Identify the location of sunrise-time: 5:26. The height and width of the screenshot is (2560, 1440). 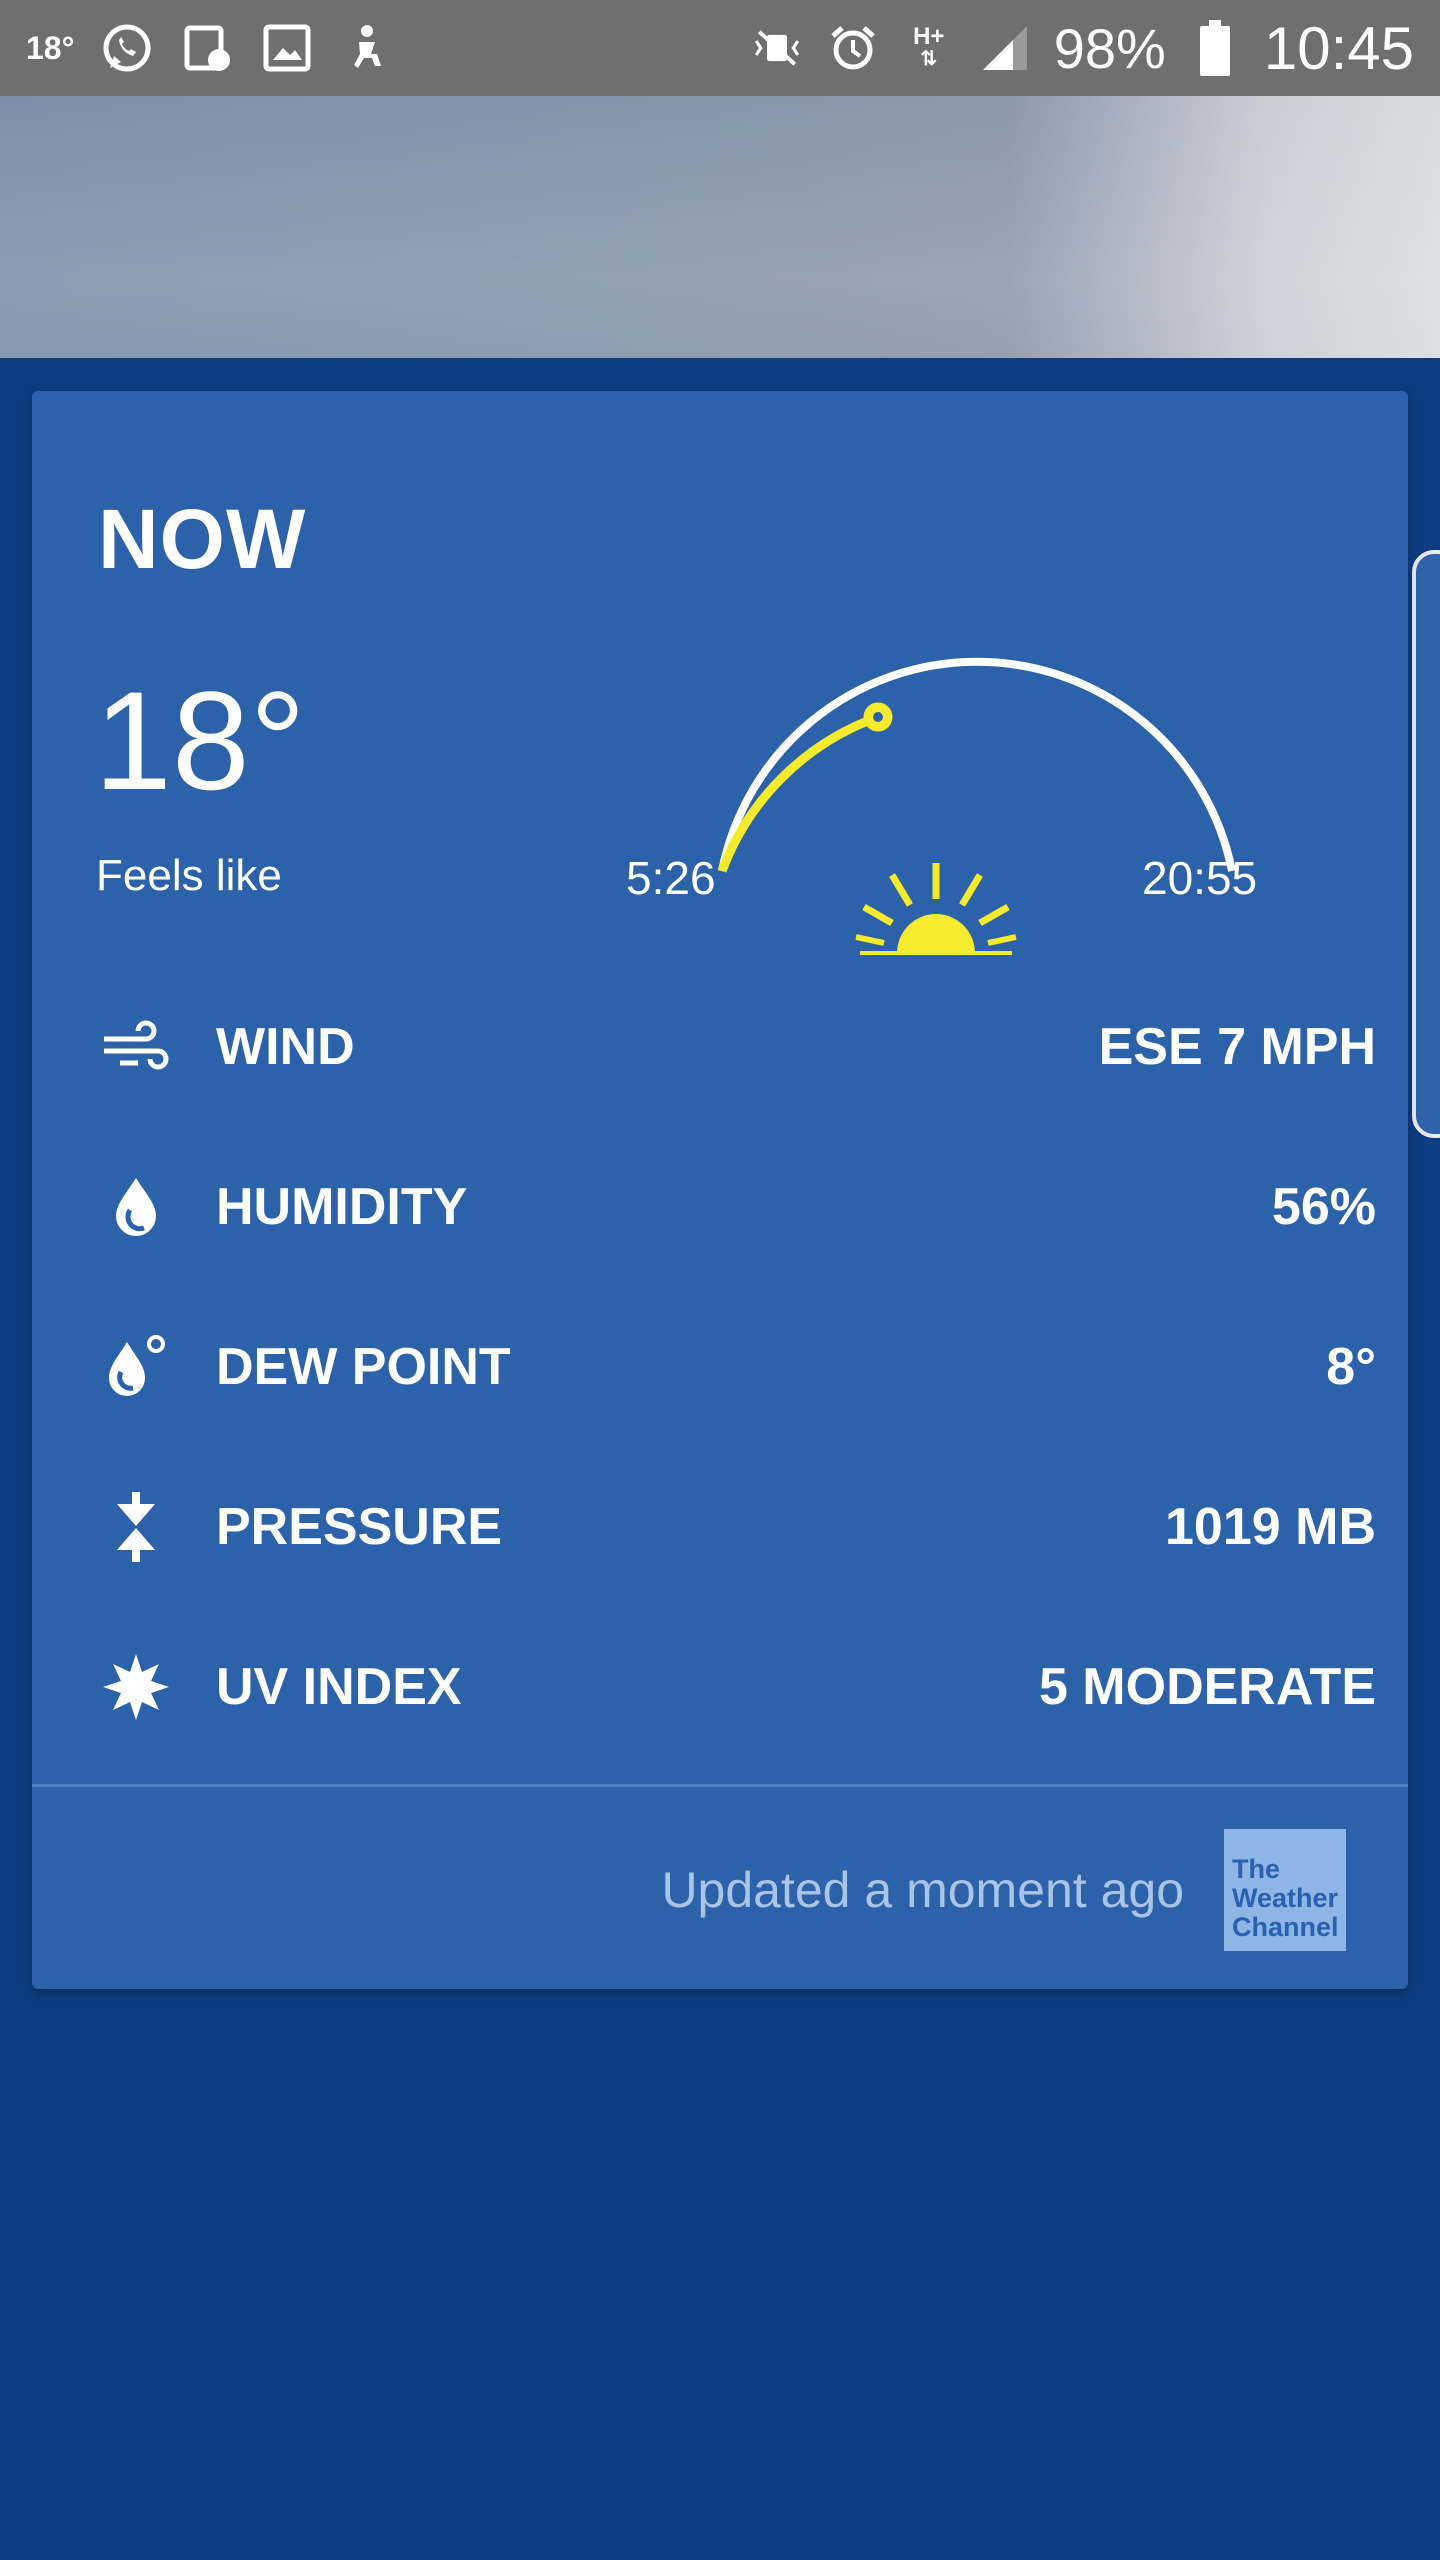
(671, 878).